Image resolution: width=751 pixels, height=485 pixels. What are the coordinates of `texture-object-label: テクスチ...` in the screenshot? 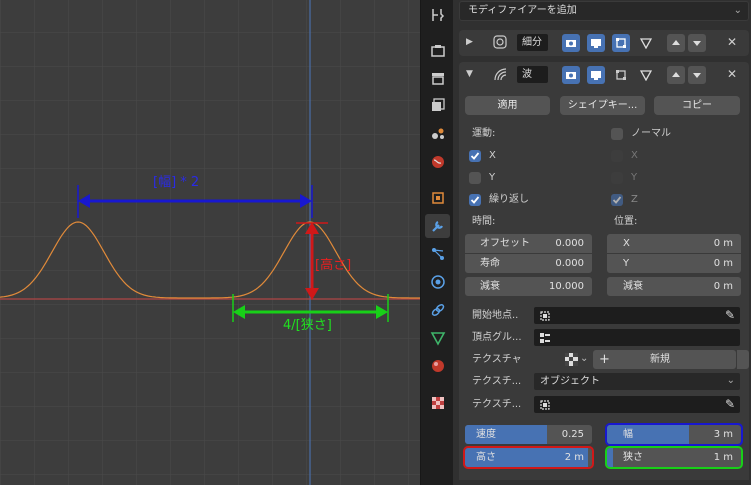 It's located at (497, 404).